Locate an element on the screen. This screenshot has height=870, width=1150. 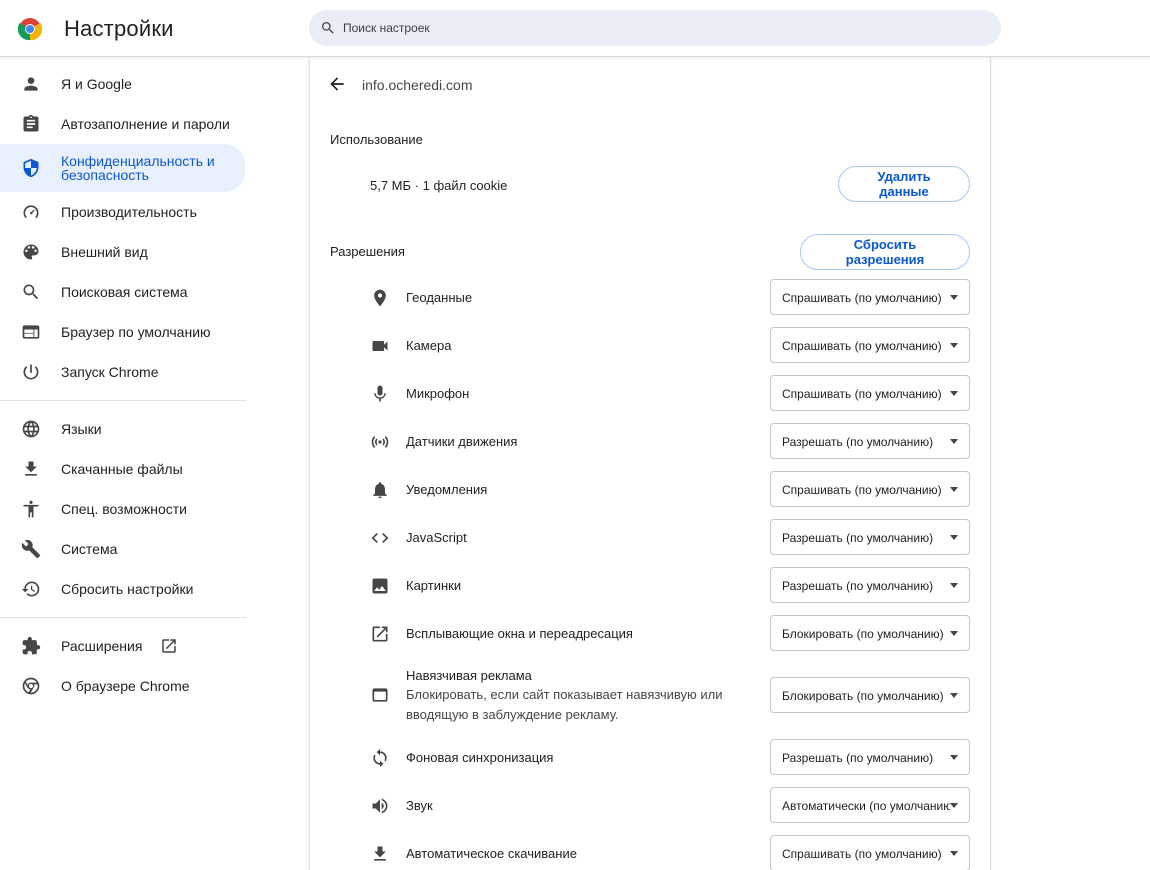
background-sync-select: Разрешать (по умолчанию) is located at coordinates (870, 757).